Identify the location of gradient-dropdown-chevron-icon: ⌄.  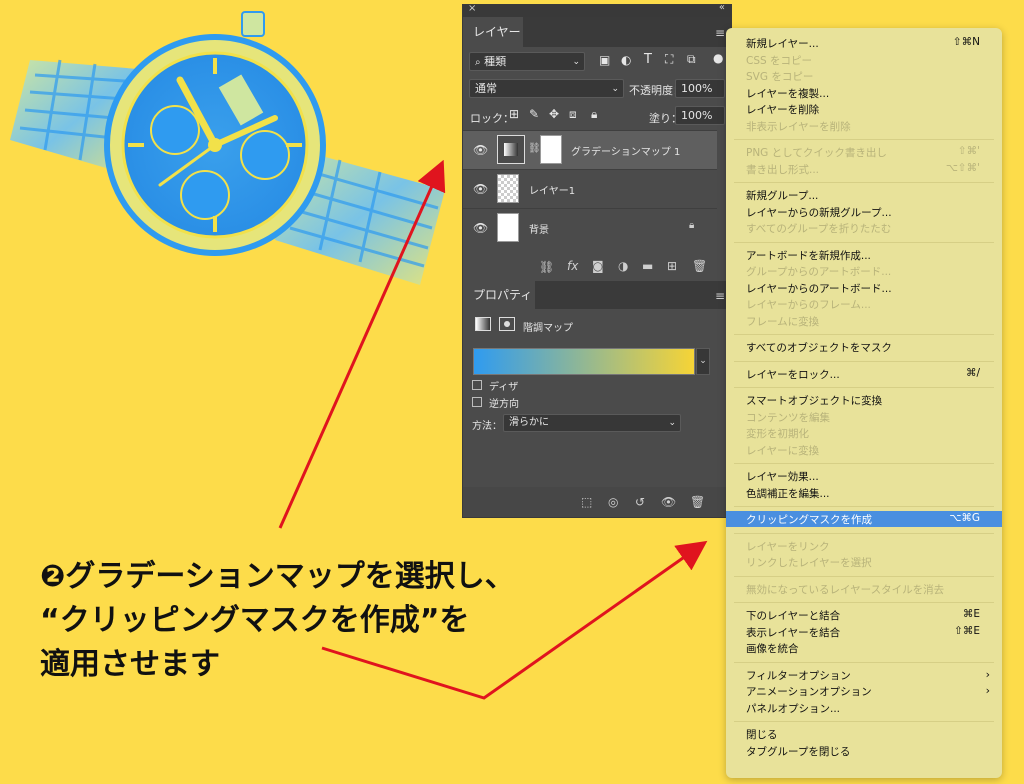
(703, 361).